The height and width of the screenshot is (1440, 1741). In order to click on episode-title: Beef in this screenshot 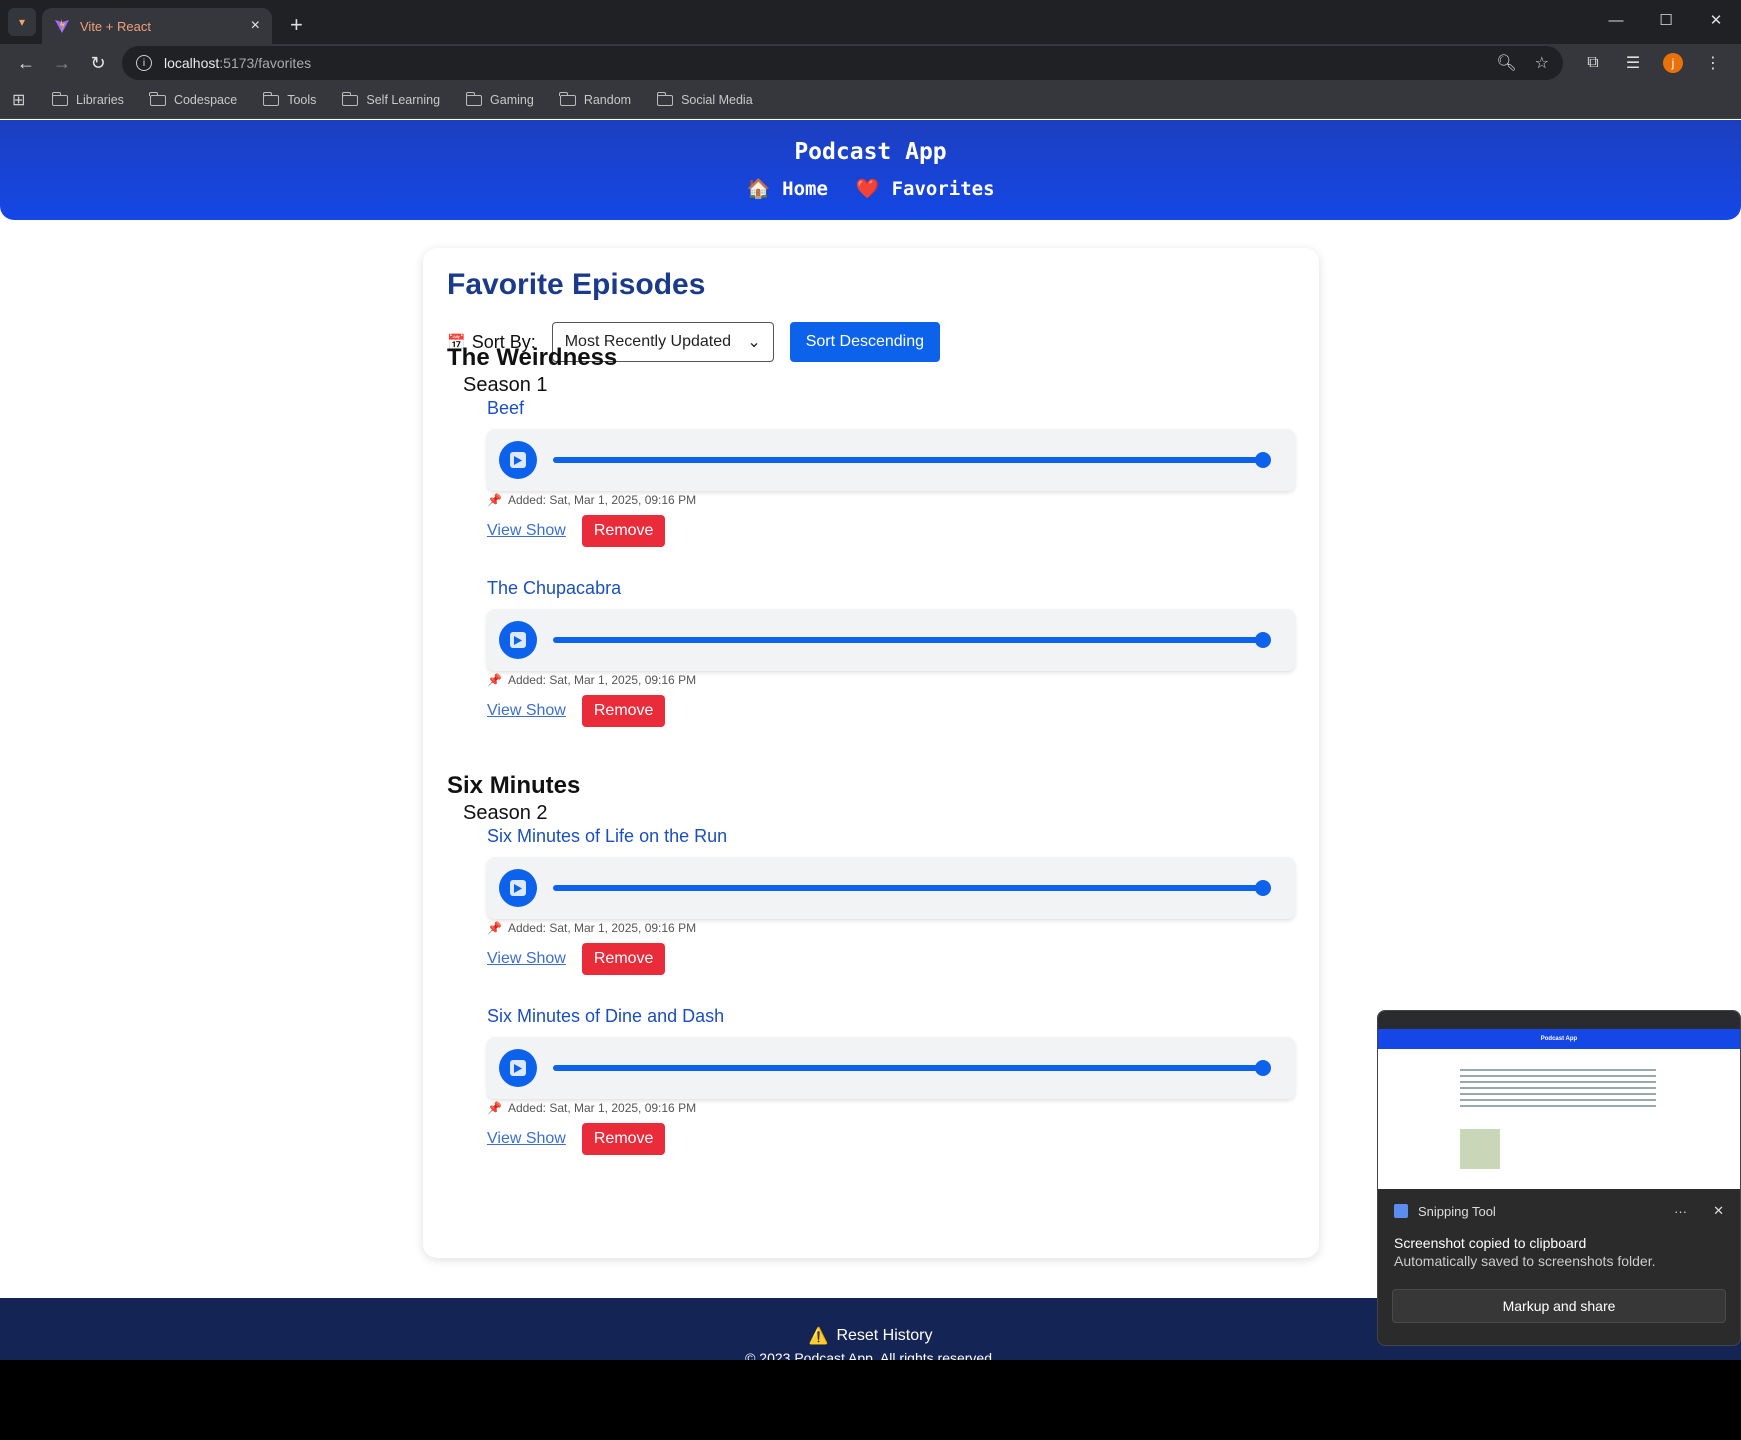, I will do `click(505, 408)`.